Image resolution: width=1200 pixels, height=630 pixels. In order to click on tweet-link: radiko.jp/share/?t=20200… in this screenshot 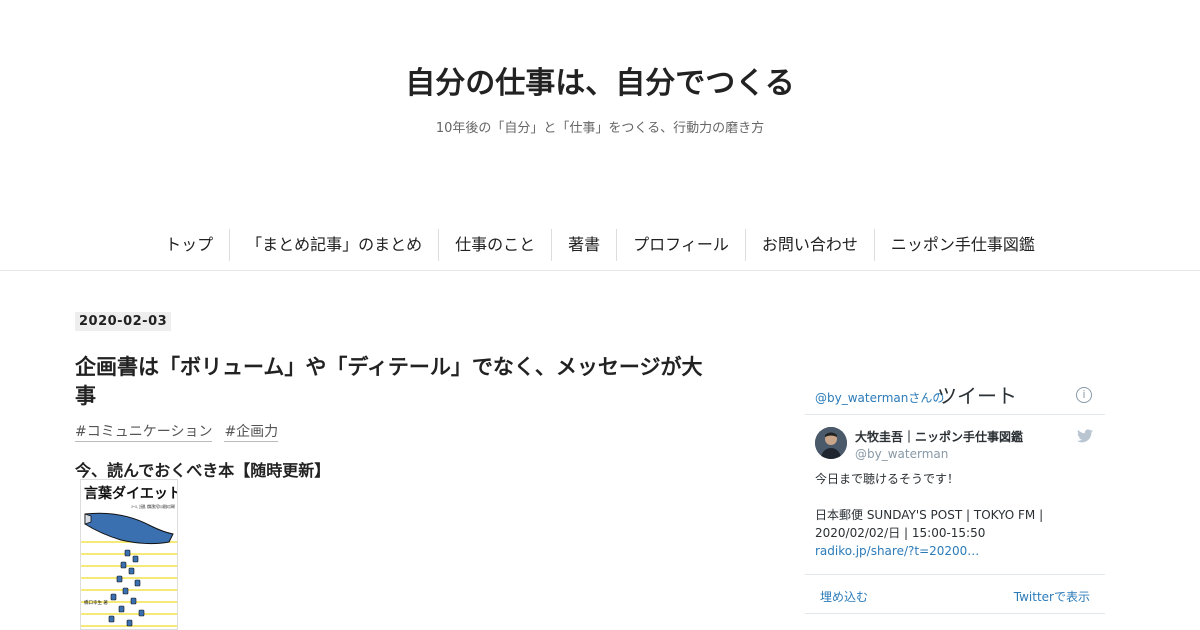, I will do `click(897, 551)`.